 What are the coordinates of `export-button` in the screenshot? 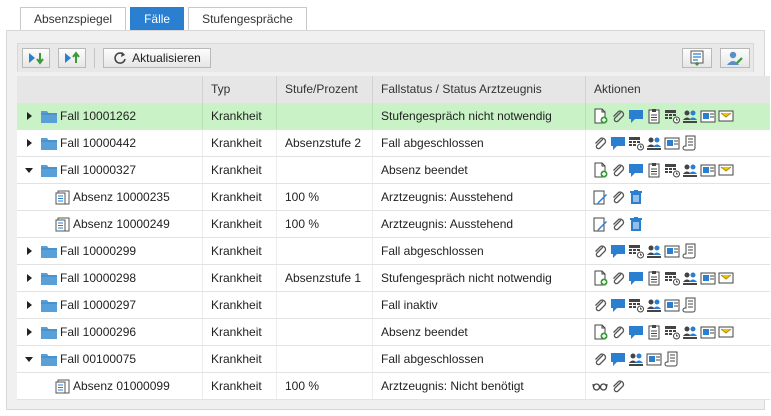 It's located at (697, 58).